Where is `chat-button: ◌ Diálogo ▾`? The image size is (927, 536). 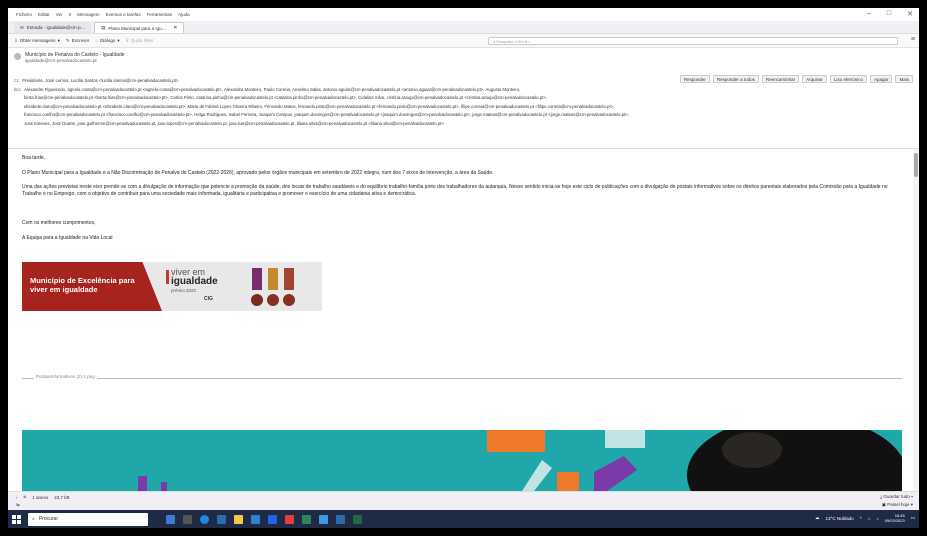
chat-button: ◌ Diálogo ▾ is located at coordinates (107, 41).